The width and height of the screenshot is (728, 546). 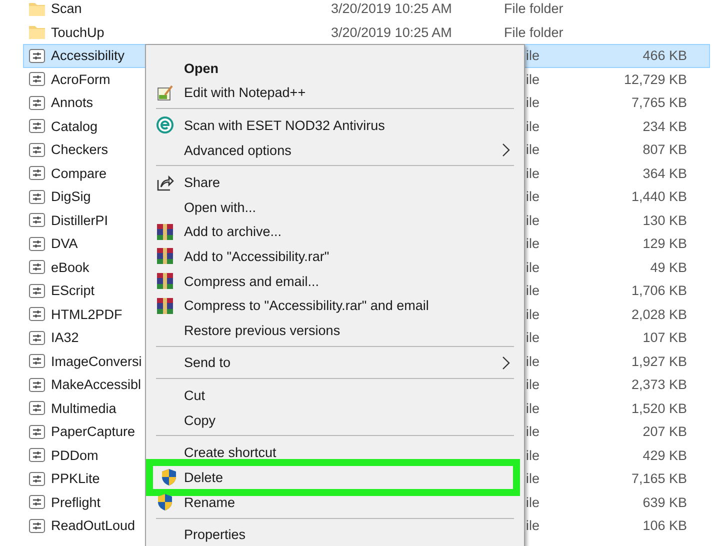 What do you see at coordinates (96, 361) in the screenshot?
I see `file-name: ImageConversi` at bounding box center [96, 361].